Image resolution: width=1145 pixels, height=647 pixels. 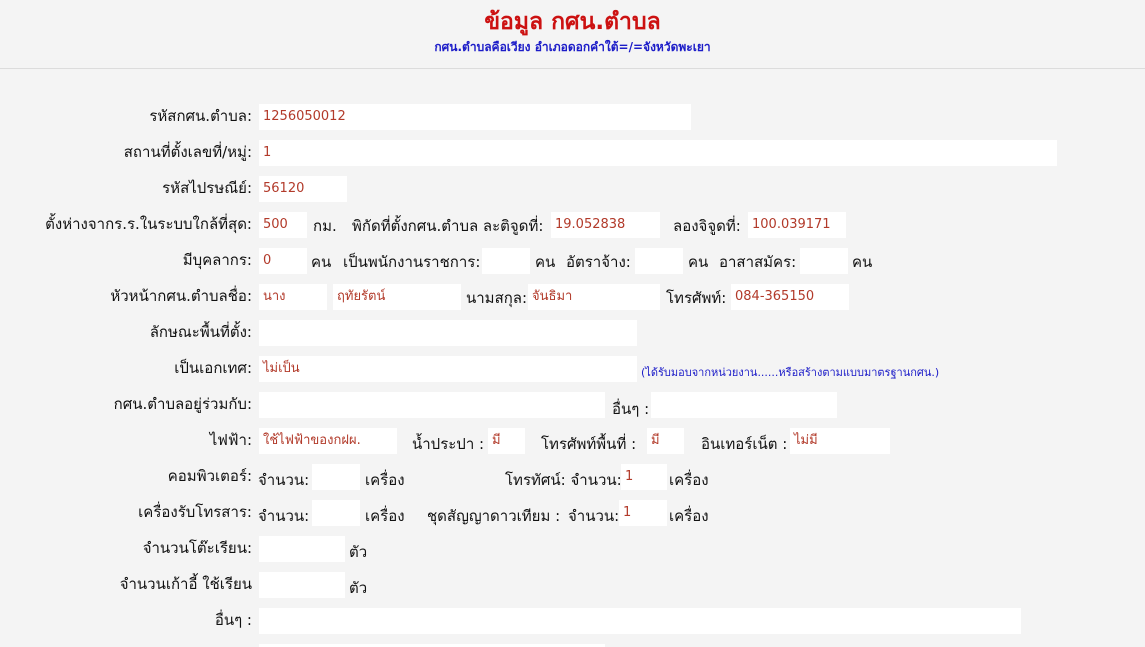 What do you see at coordinates (325, 226) in the screenshot?
I see `distance-unit: กม.` at bounding box center [325, 226].